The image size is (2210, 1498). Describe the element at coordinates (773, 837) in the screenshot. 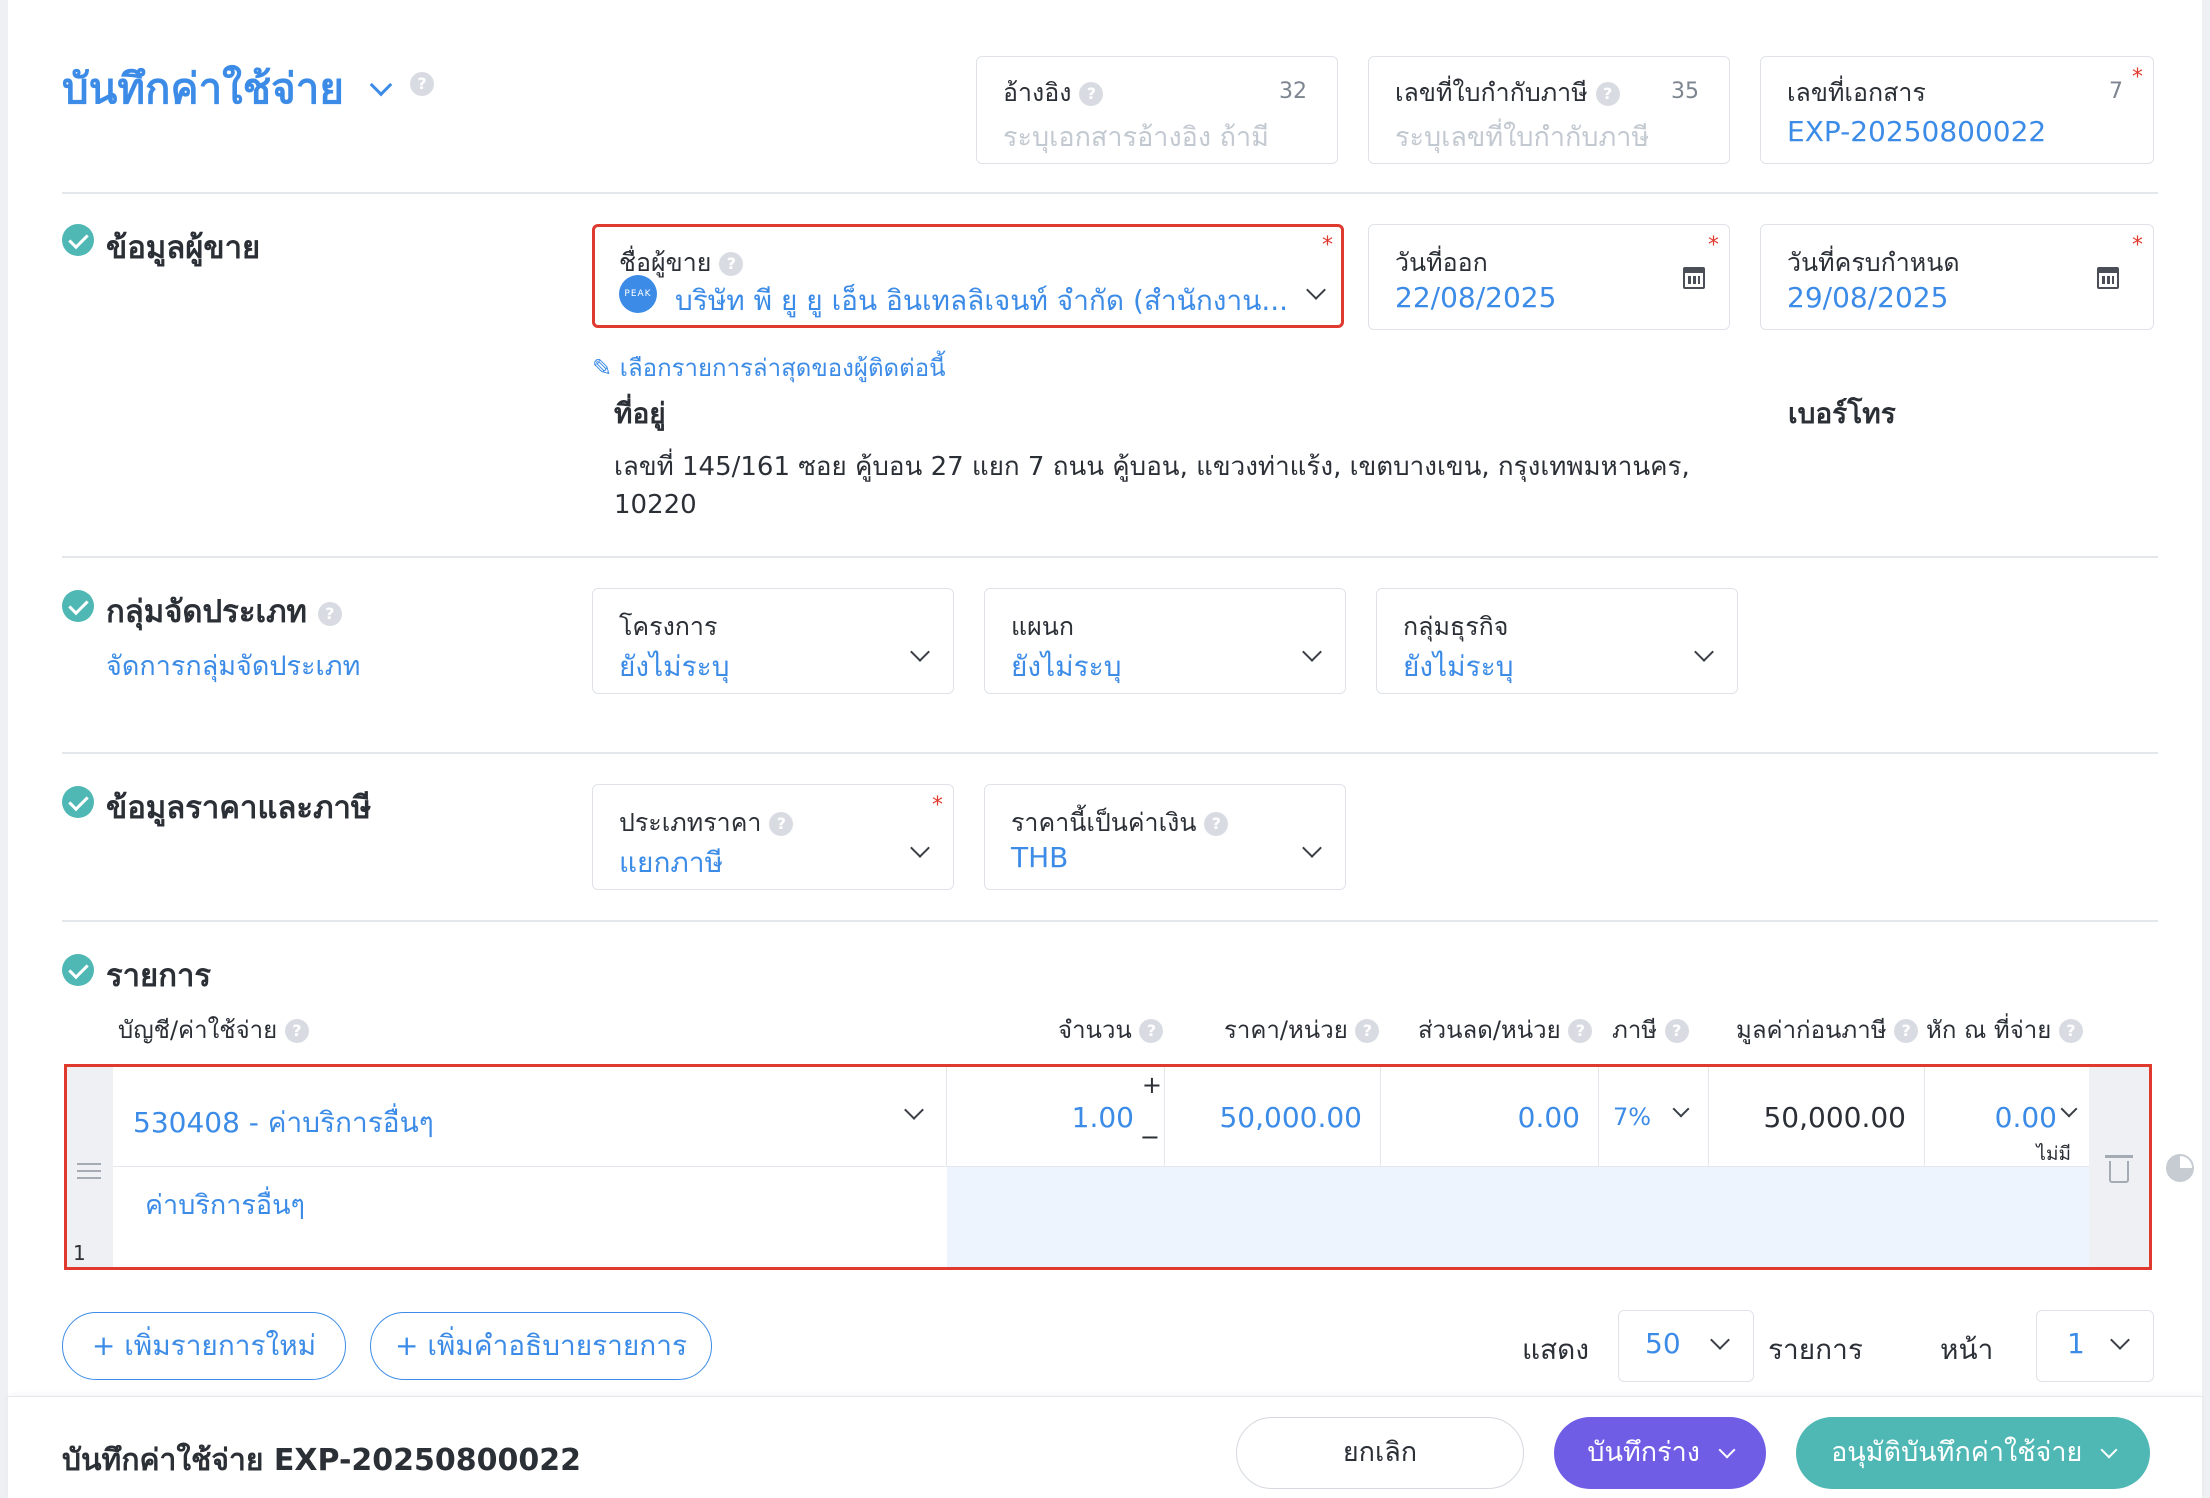

I see `price-type-select: ประเภทราคา ? * แยกภาษี` at that location.